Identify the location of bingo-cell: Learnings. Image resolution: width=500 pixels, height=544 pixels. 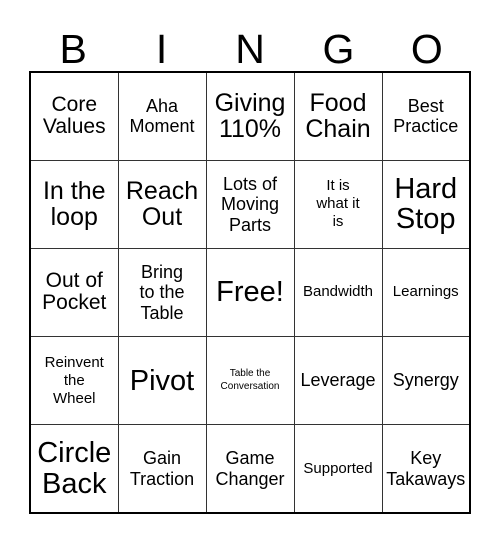
(426, 292).